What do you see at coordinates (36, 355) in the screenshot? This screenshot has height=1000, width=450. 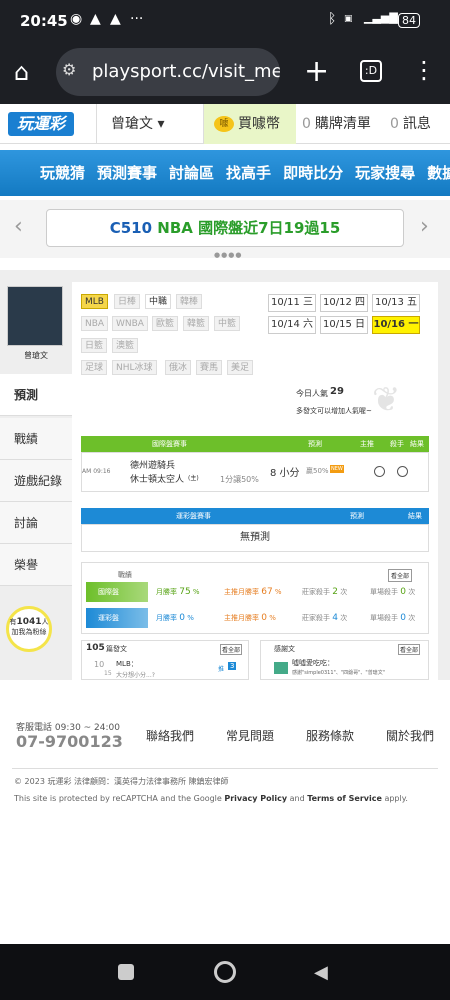 I see `avatar-name: 曾瑲文` at bounding box center [36, 355].